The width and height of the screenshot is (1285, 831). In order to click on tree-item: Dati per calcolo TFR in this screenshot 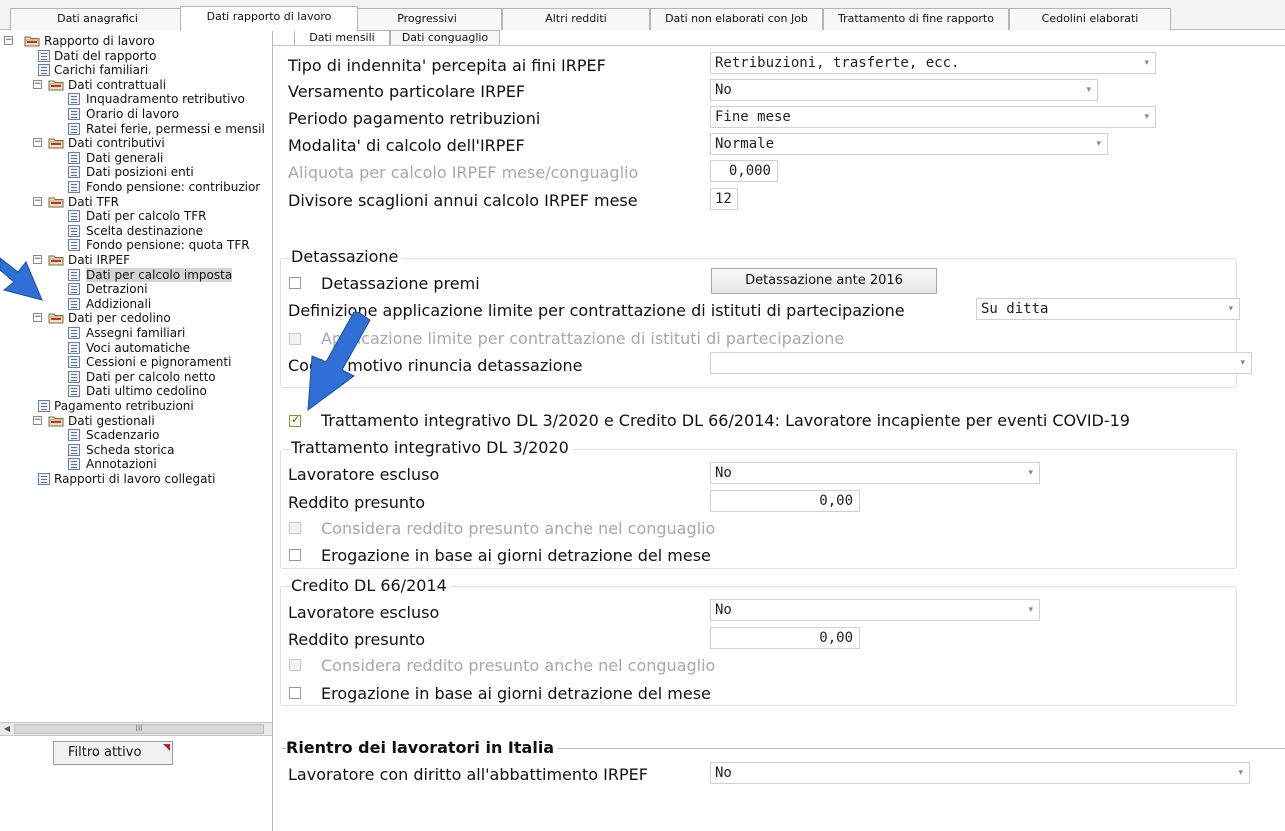, I will do `click(136, 216)`.